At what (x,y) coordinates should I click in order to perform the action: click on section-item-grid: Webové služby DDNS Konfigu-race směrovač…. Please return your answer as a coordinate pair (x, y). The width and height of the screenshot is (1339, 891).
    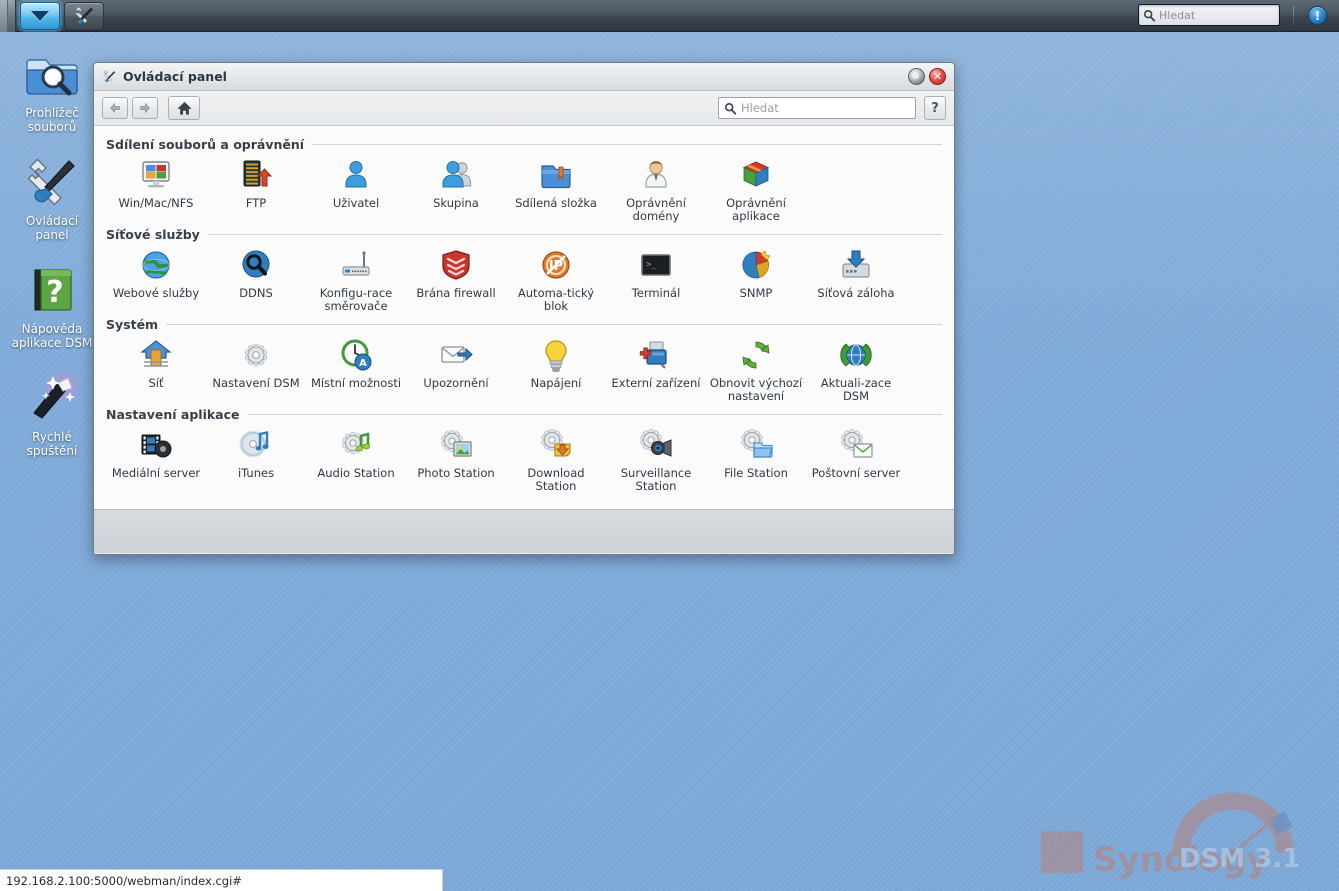
    Looking at the image, I should click on (524, 278).